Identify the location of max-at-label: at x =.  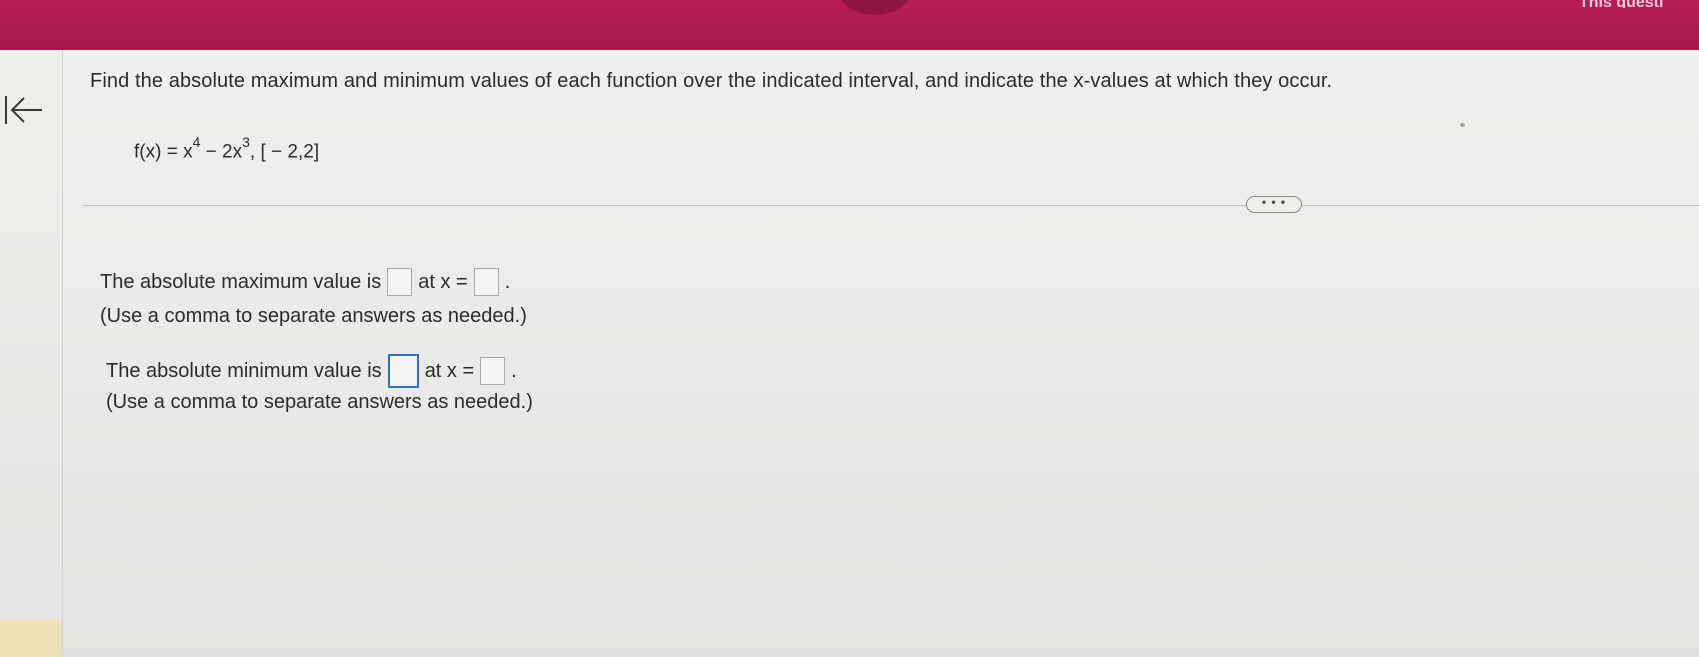
(443, 281).